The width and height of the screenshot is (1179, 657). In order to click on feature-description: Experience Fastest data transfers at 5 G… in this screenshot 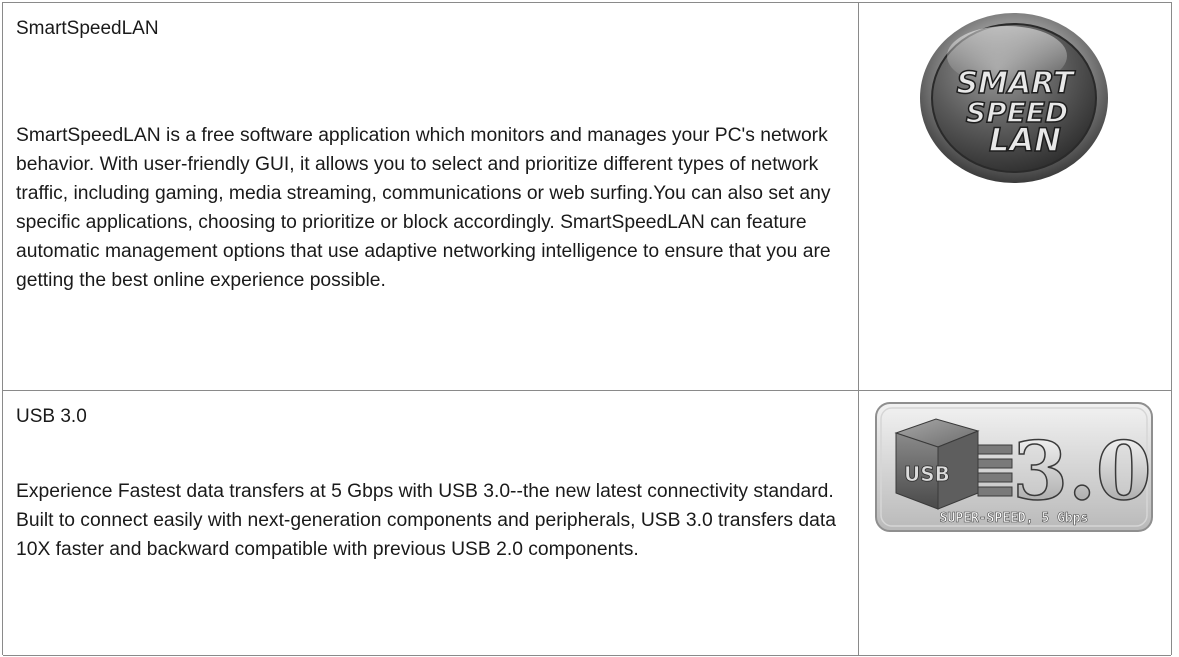, I will do `click(426, 520)`.